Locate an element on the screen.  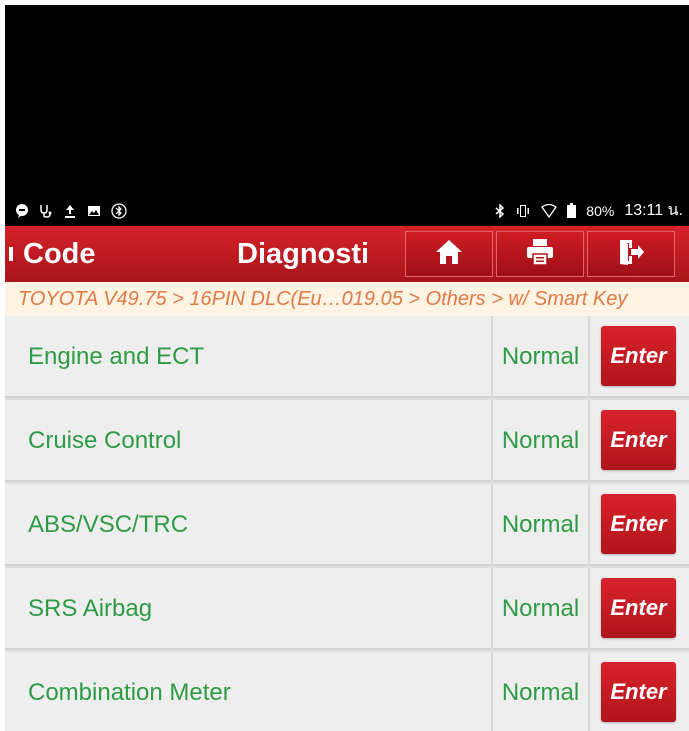
wifi-icon is located at coordinates (549, 210).